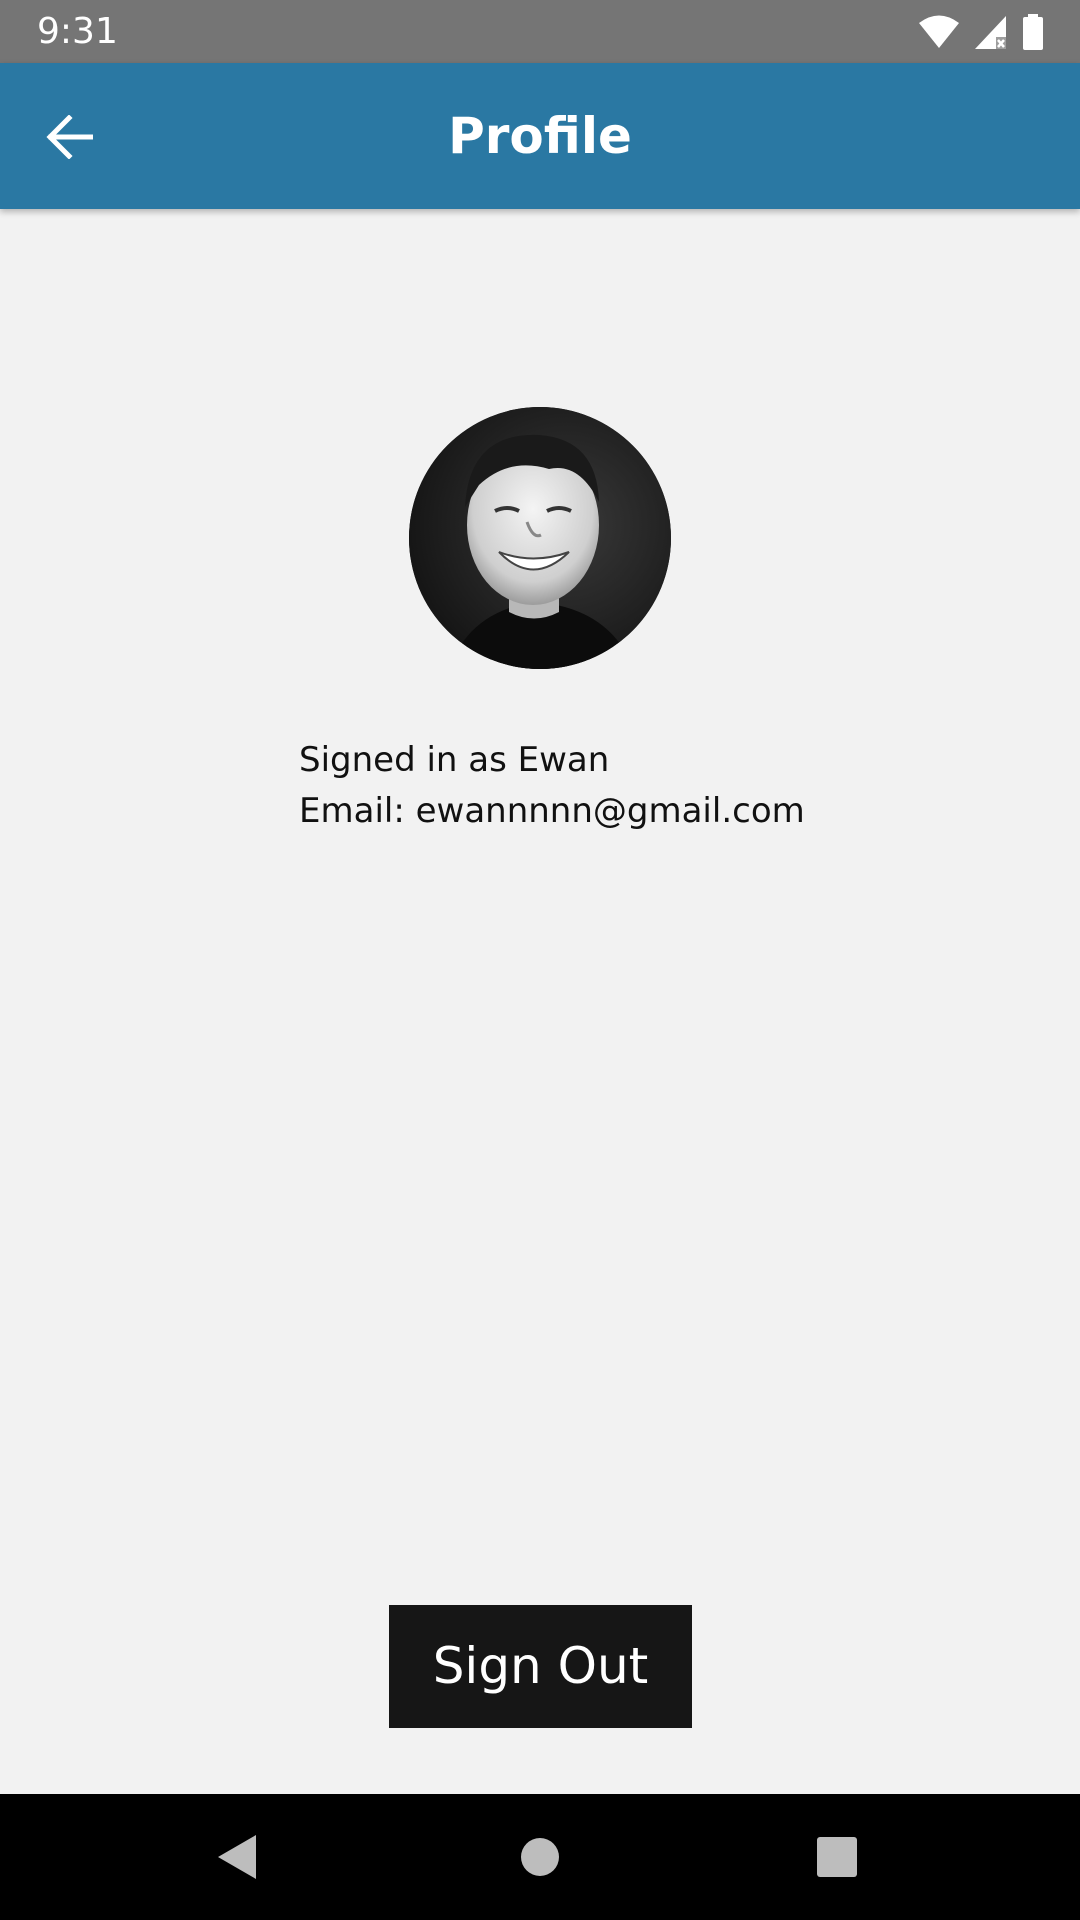  I want to click on navigation-bar, so click(540, 1857).